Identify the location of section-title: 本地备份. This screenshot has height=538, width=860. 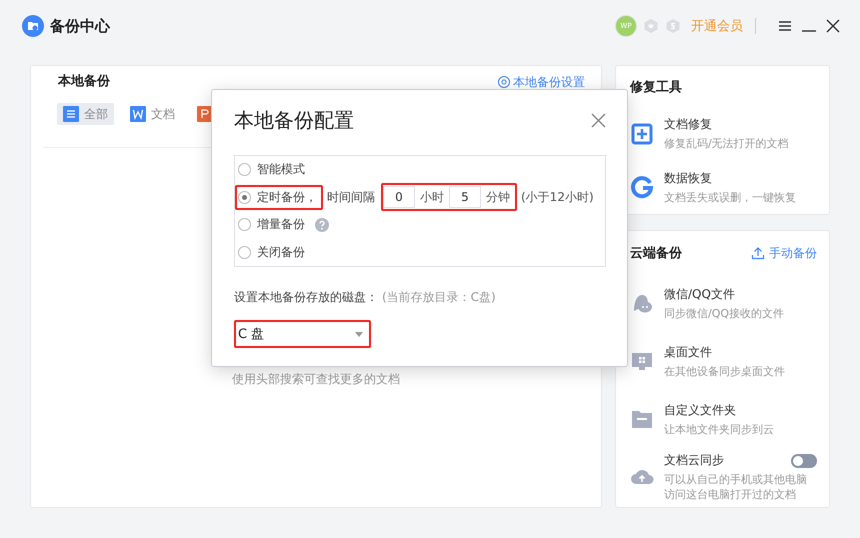
(84, 82).